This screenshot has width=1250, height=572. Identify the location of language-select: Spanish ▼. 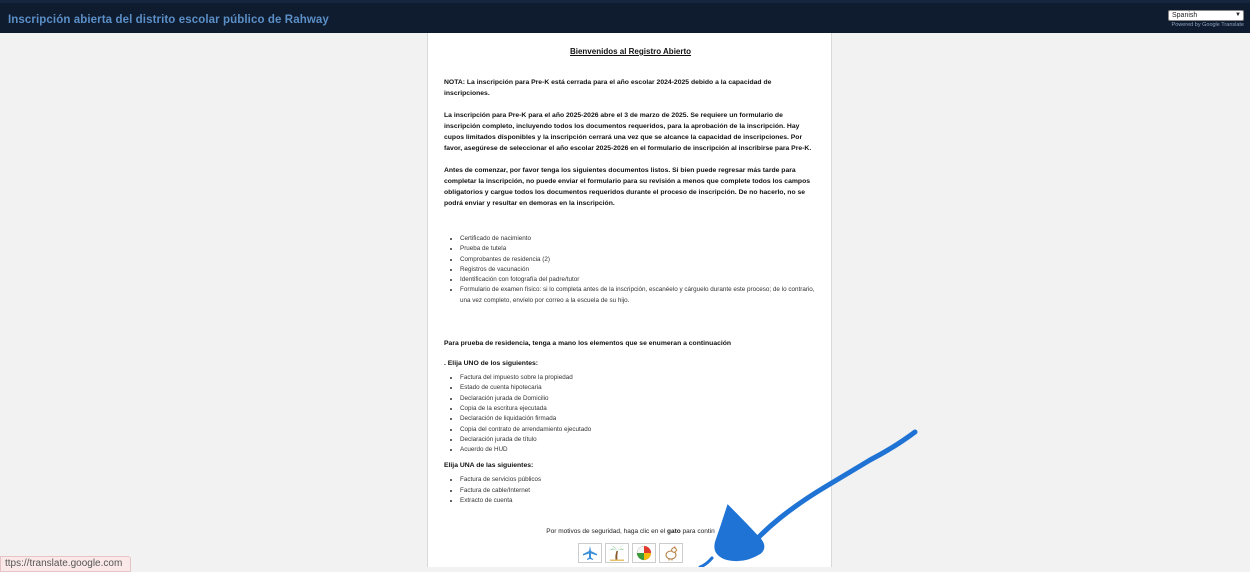
(1206, 15).